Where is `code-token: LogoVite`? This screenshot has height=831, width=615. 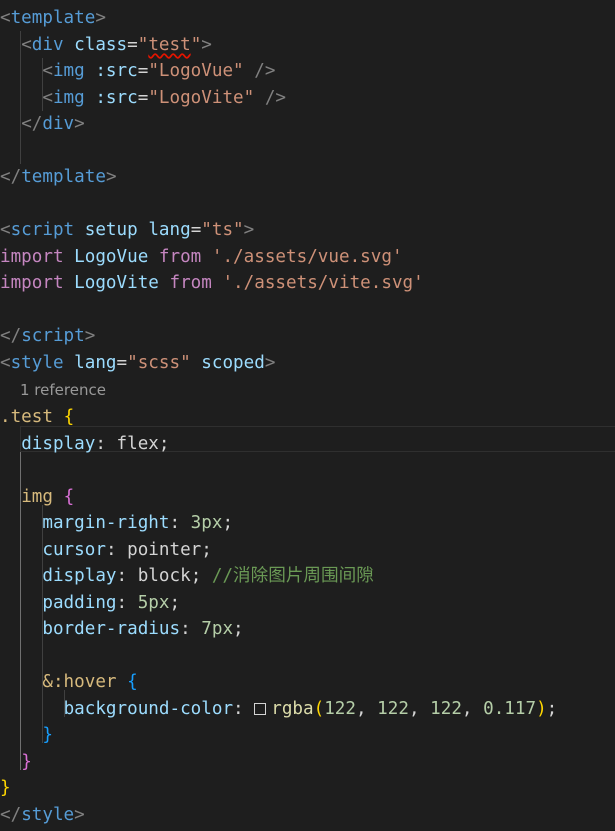 code-token: LogoVite is located at coordinates (116, 283).